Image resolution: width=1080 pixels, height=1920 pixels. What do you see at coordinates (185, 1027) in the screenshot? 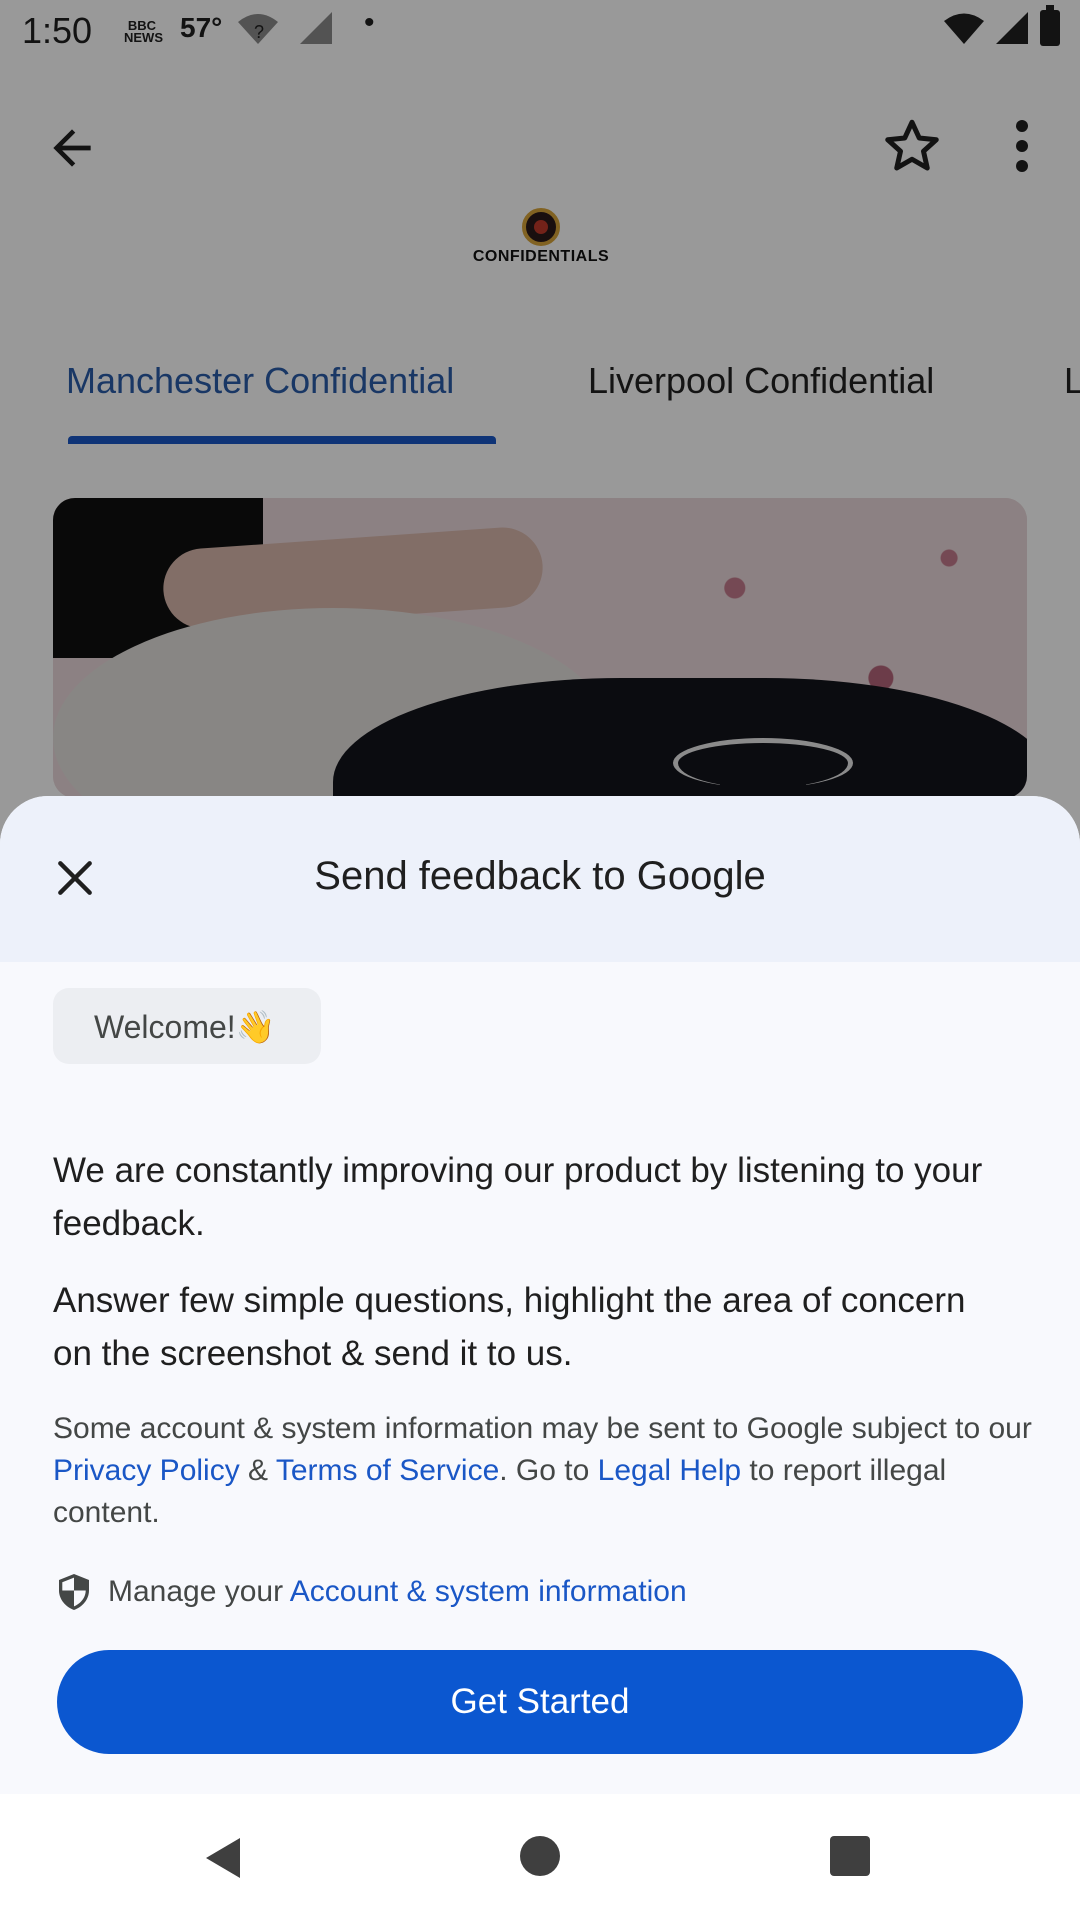
I see `welcome-text: Welcome!👋` at bounding box center [185, 1027].